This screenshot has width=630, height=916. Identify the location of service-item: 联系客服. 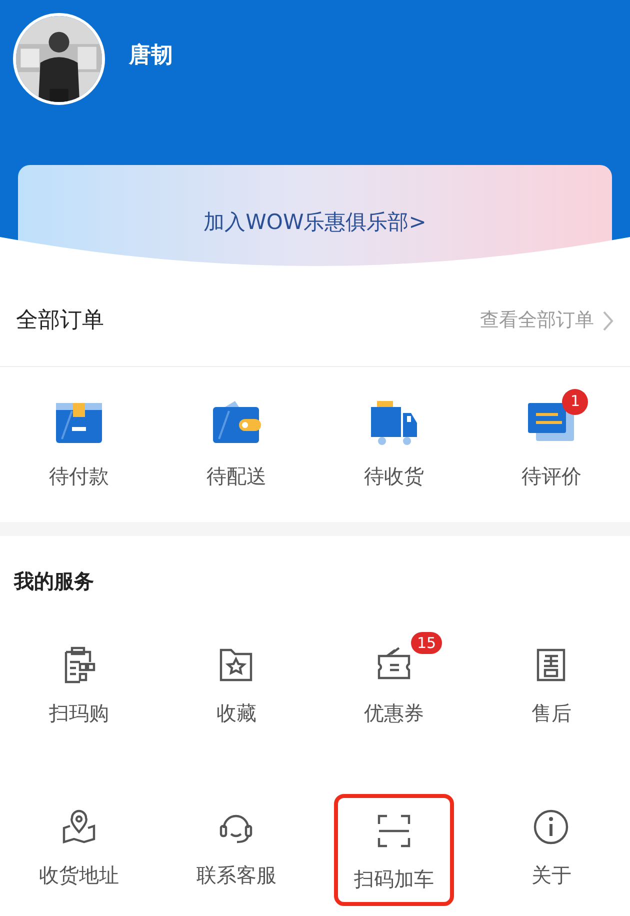
(236, 849).